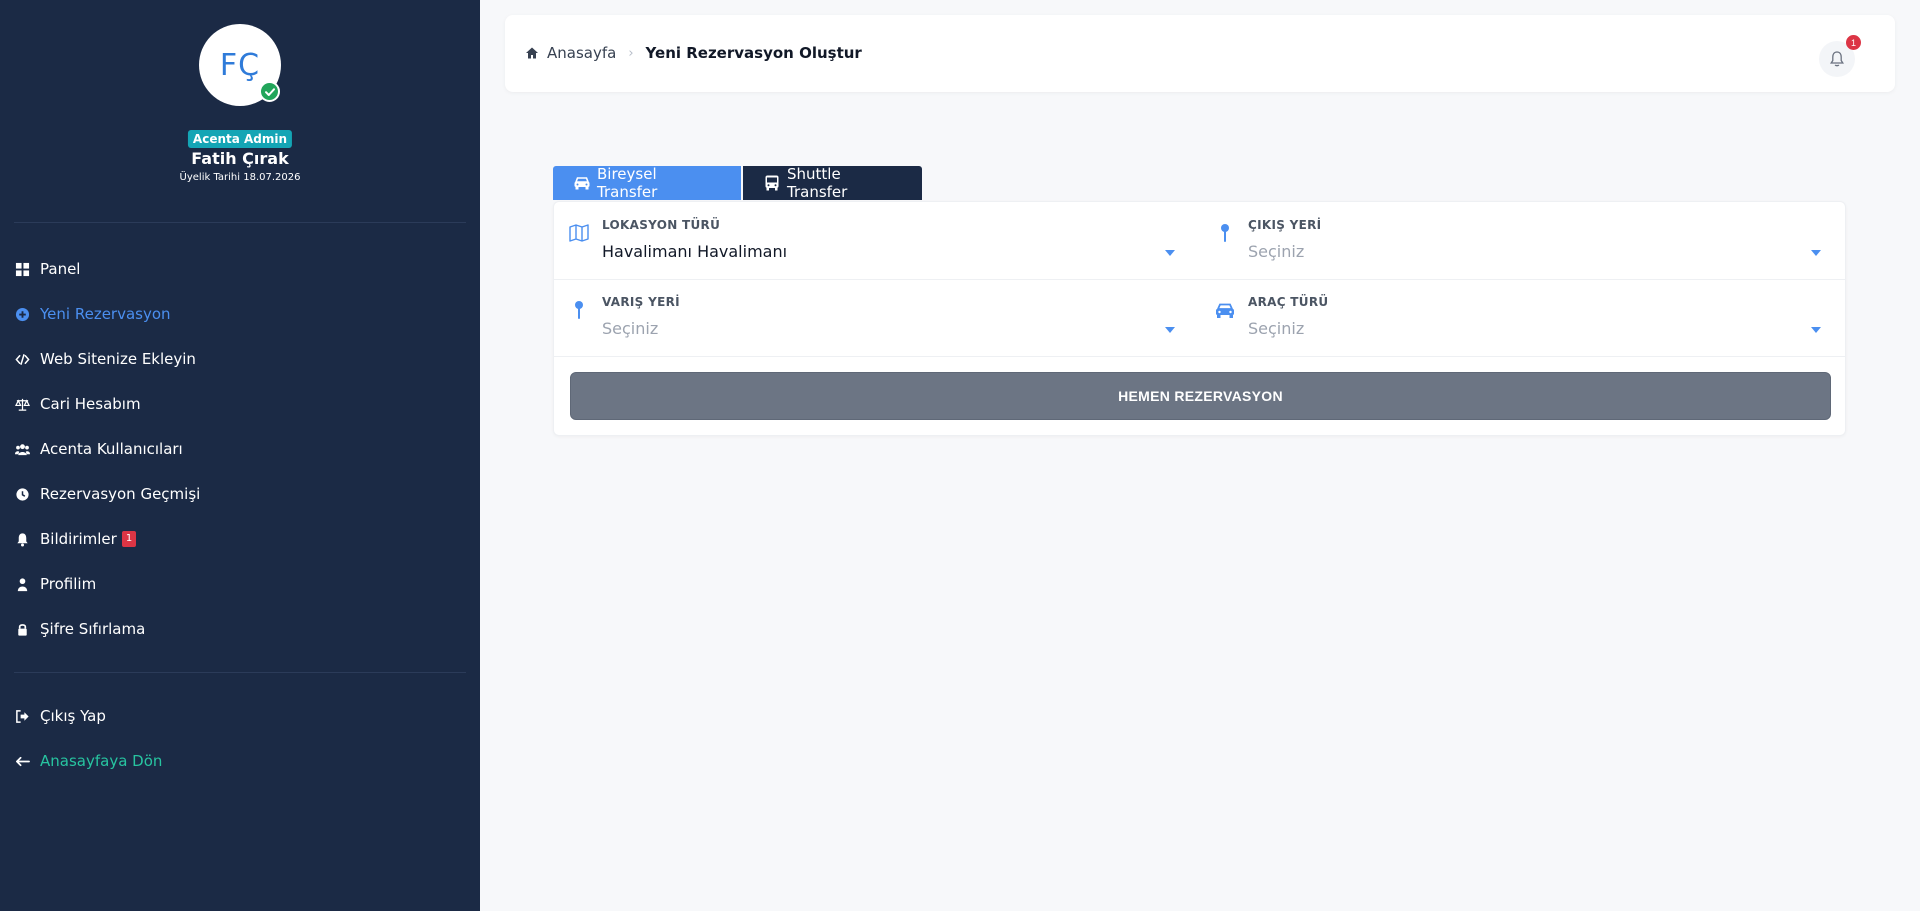 This screenshot has width=1920, height=911. What do you see at coordinates (22, 761) in the screenshot?
I see `arrow-left-icon` at bounding box center [22, 761].